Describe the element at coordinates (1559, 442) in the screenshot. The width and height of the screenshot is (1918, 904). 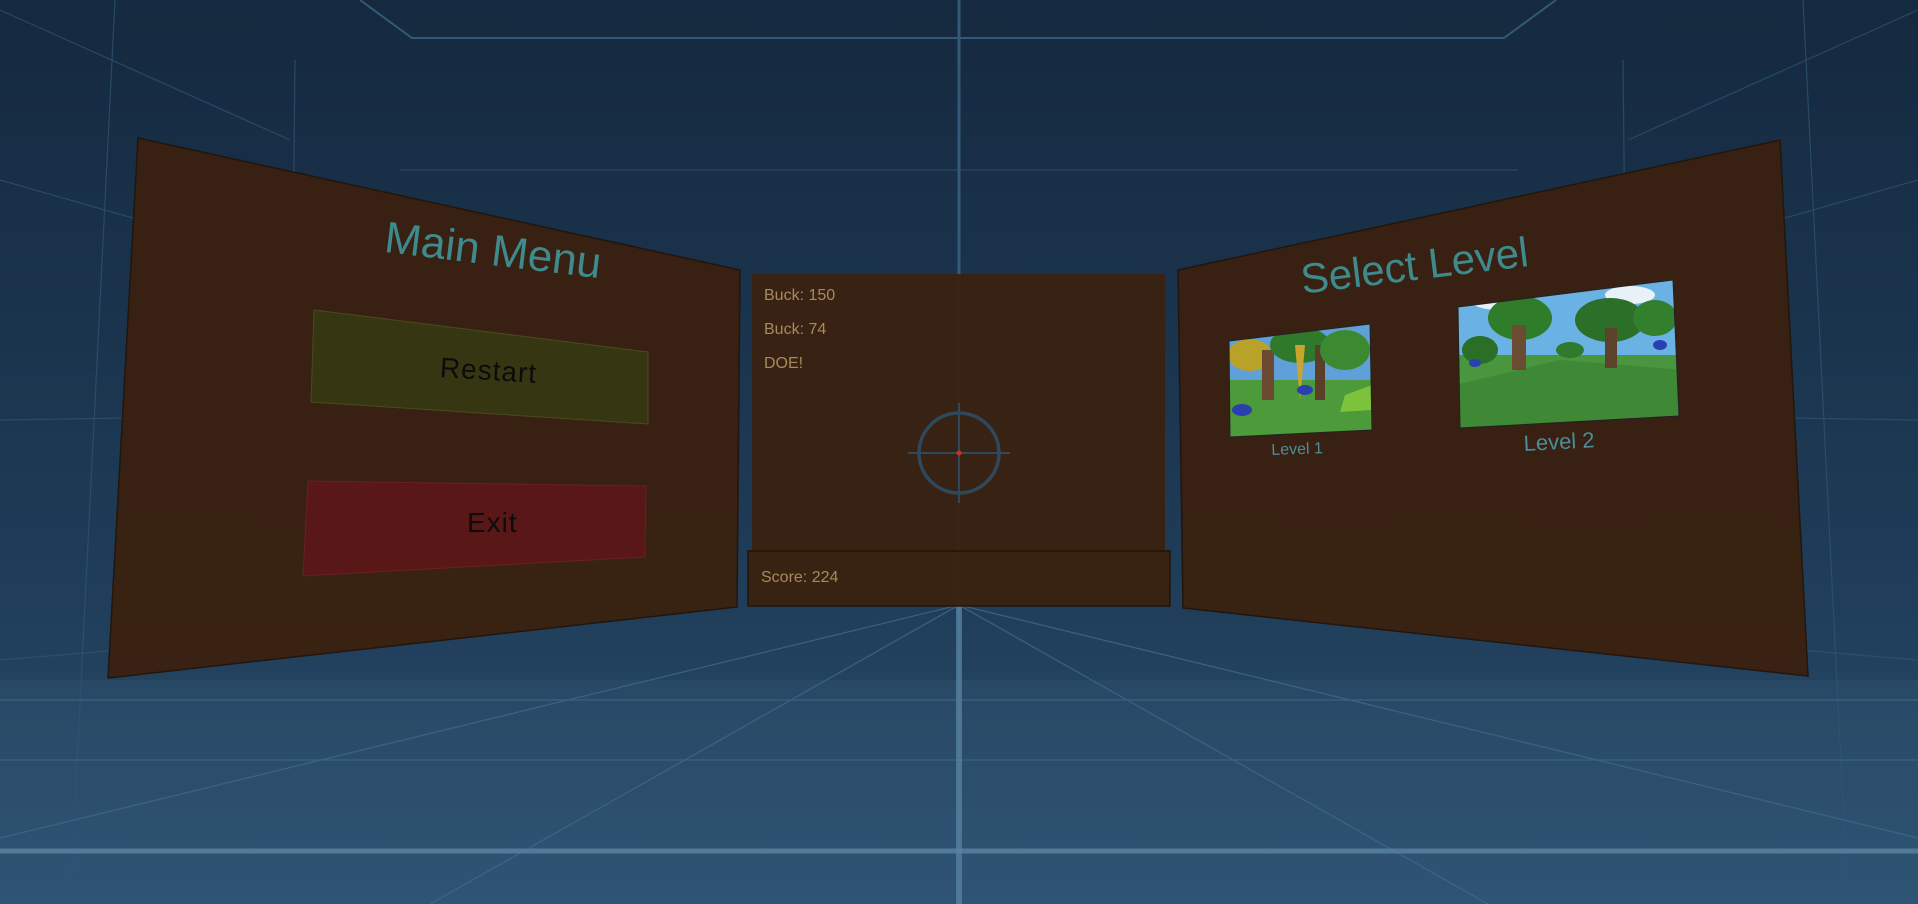
I see `level-2-label: Level 2` at that location.